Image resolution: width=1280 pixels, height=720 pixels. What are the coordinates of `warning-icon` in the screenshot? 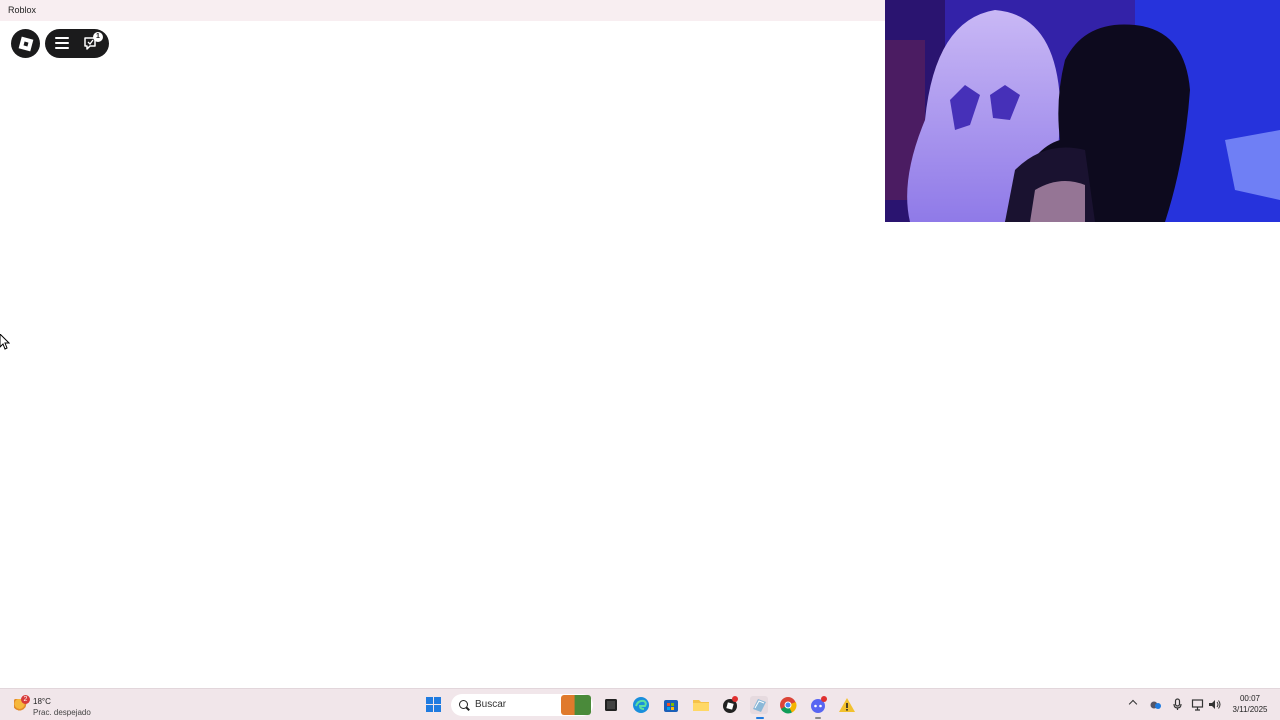 It's located at (847, 705).